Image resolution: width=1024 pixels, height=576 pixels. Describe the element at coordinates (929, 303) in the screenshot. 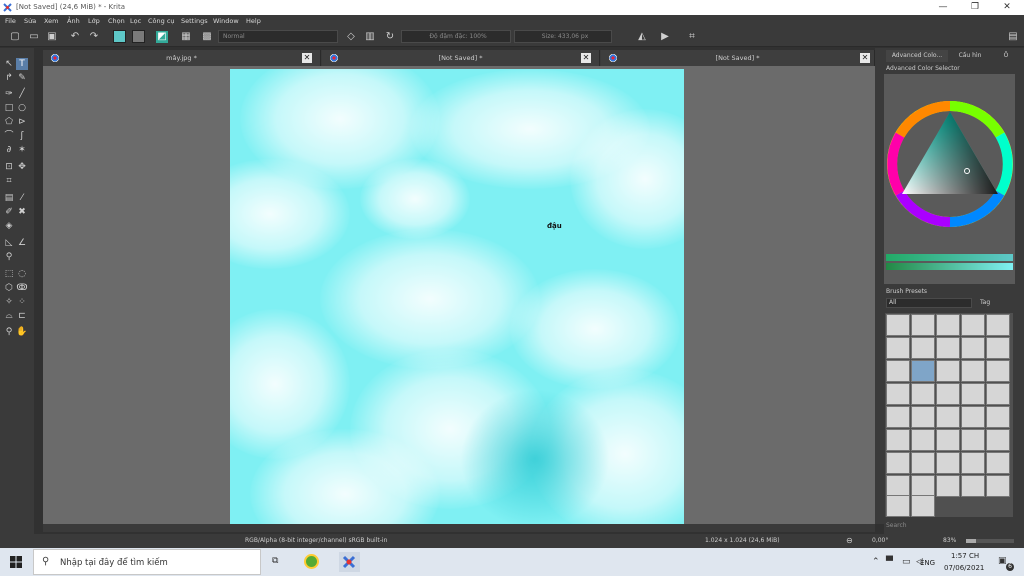

I see `brush-filter-select: All` at that location.